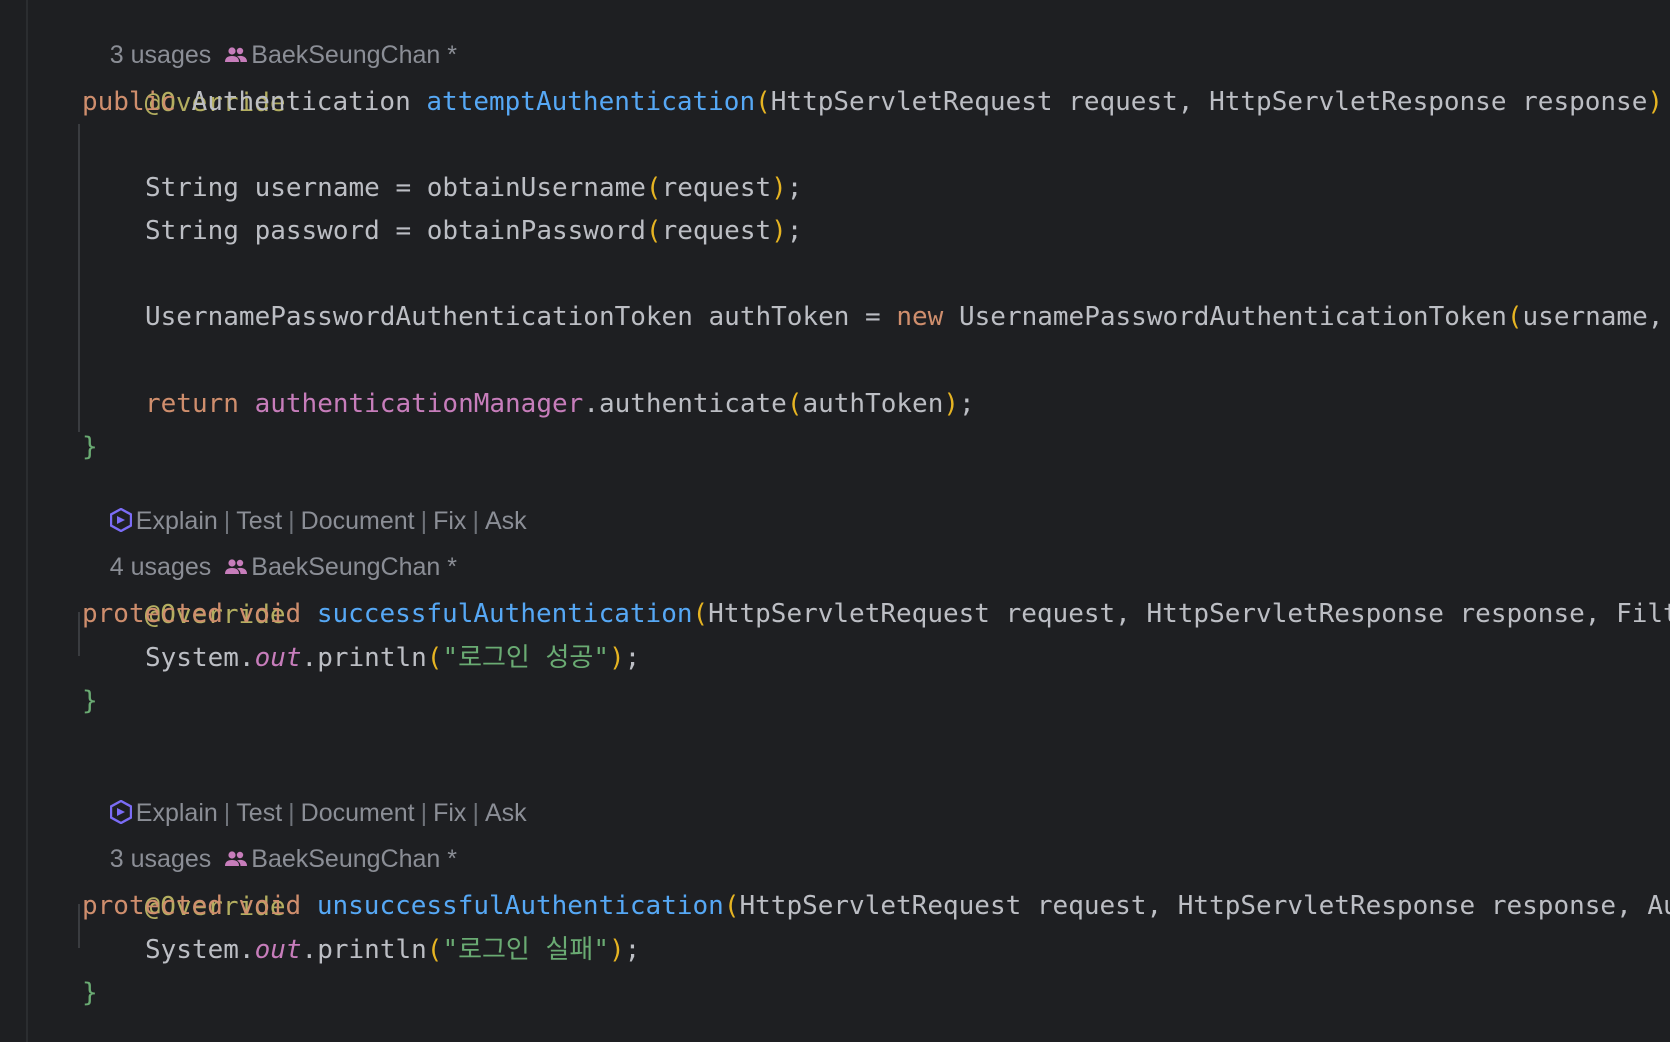 The image size is (1670, 1042). Describe the element at coordinates (14, 521) in the screenshot. I see `editor-gutter` at that location.